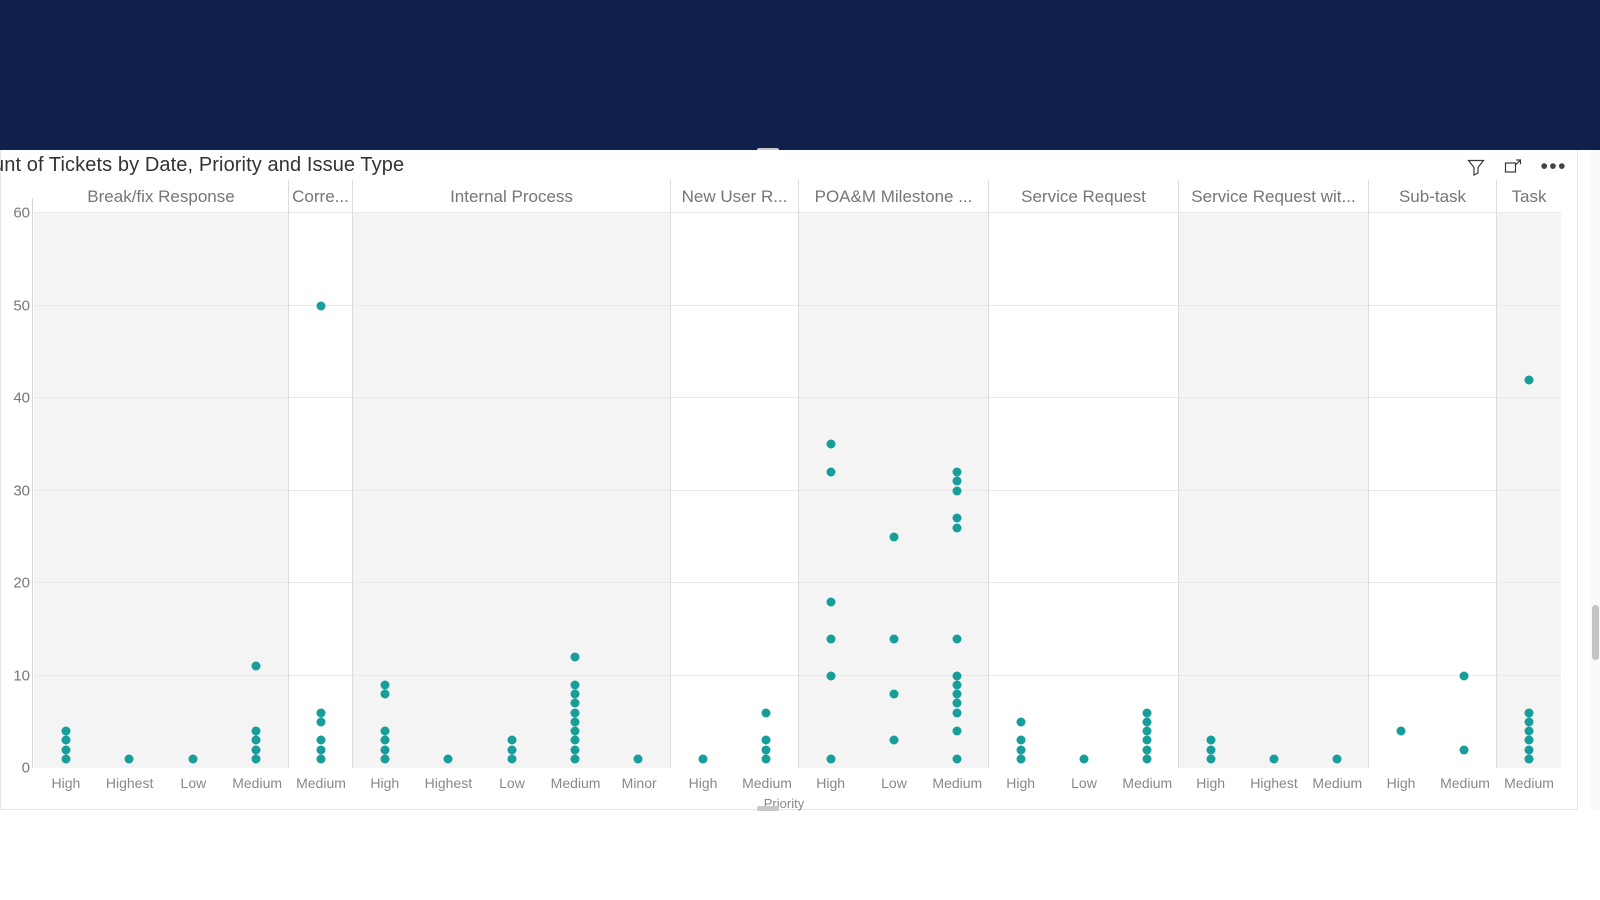 This screenshot has height=900, width=1600. Describe the element at coordinates (161, 474) in the screenshot. I see `facet-panel: Break/fix Response` at that location.